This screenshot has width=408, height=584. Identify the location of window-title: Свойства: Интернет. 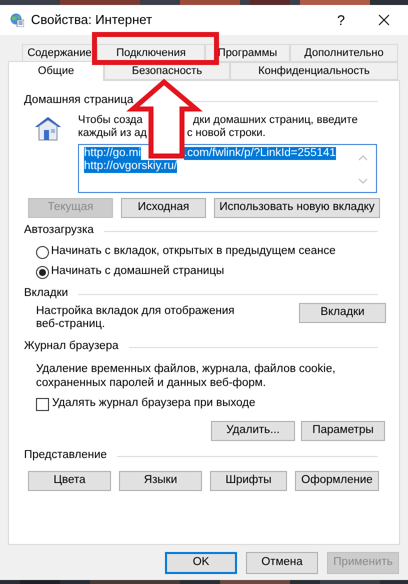
(92, 20).